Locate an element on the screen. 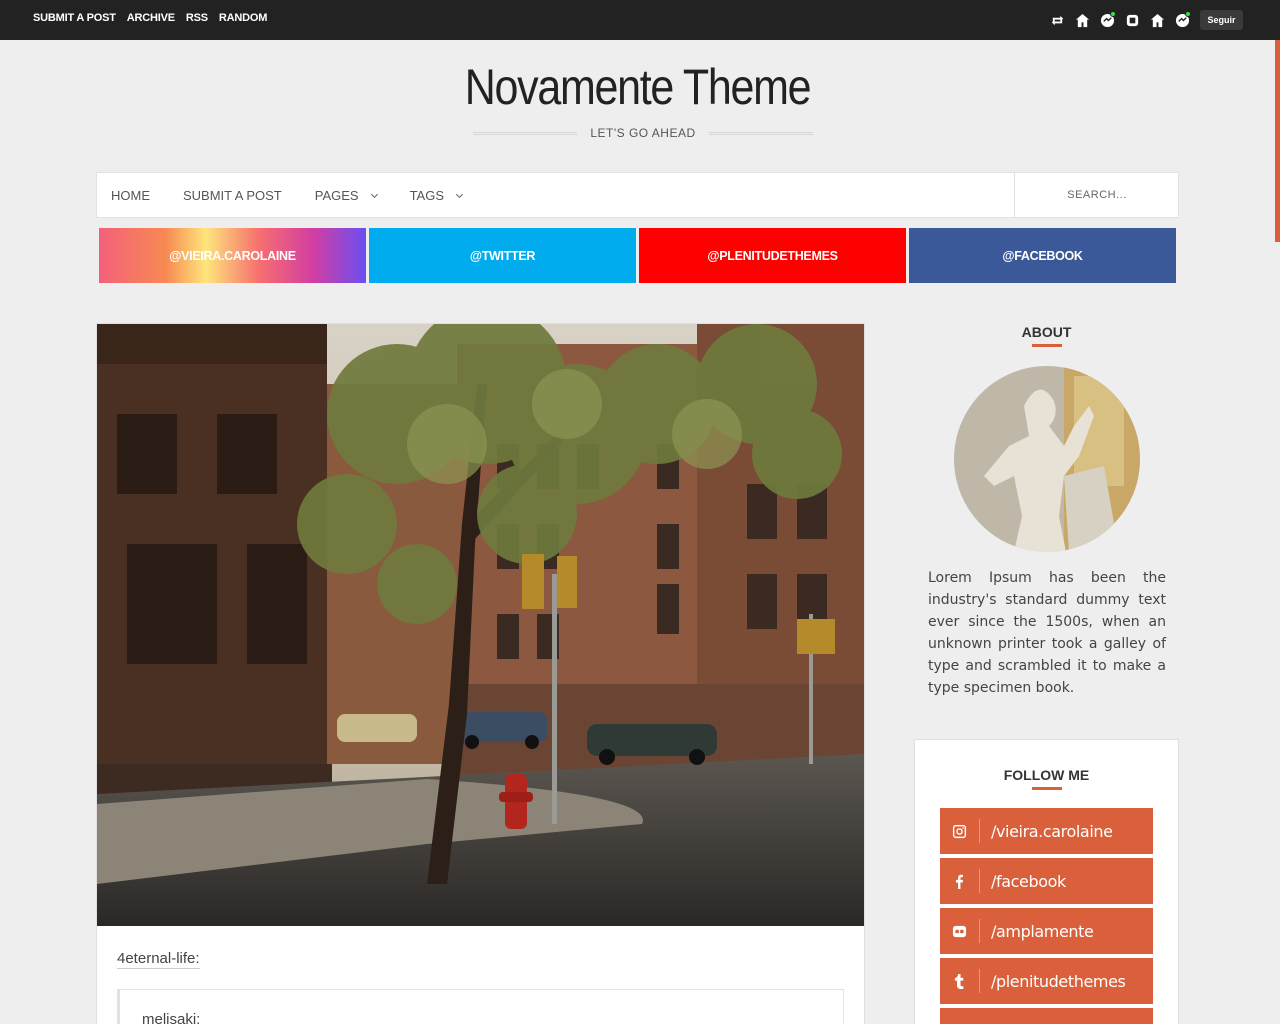 The width and height of the screenshot is (1280, 1024). tagline-wrap: LET'S GO AHEAD is located at coordinates (643, 134).